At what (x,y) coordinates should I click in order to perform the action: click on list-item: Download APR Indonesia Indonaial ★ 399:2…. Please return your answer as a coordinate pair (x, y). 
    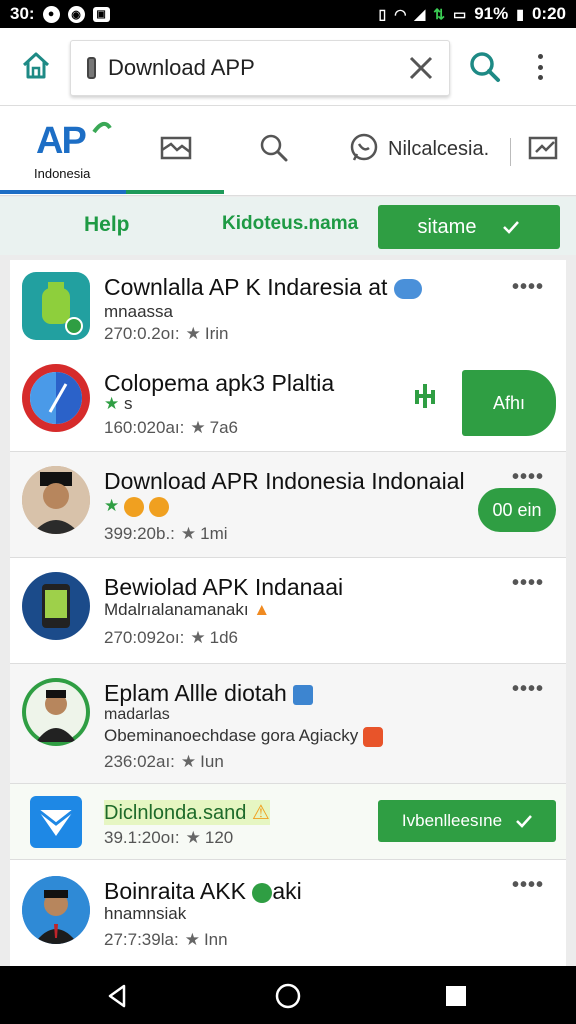
    Looking at the image, I should click on (288, 505).